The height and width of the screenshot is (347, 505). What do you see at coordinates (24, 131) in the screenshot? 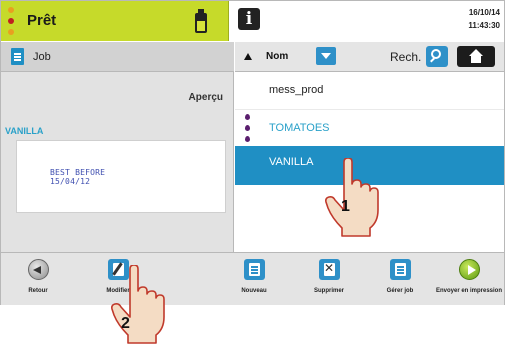
I see `selected-job-name: VANILLA` at bounding box center [24, 131].